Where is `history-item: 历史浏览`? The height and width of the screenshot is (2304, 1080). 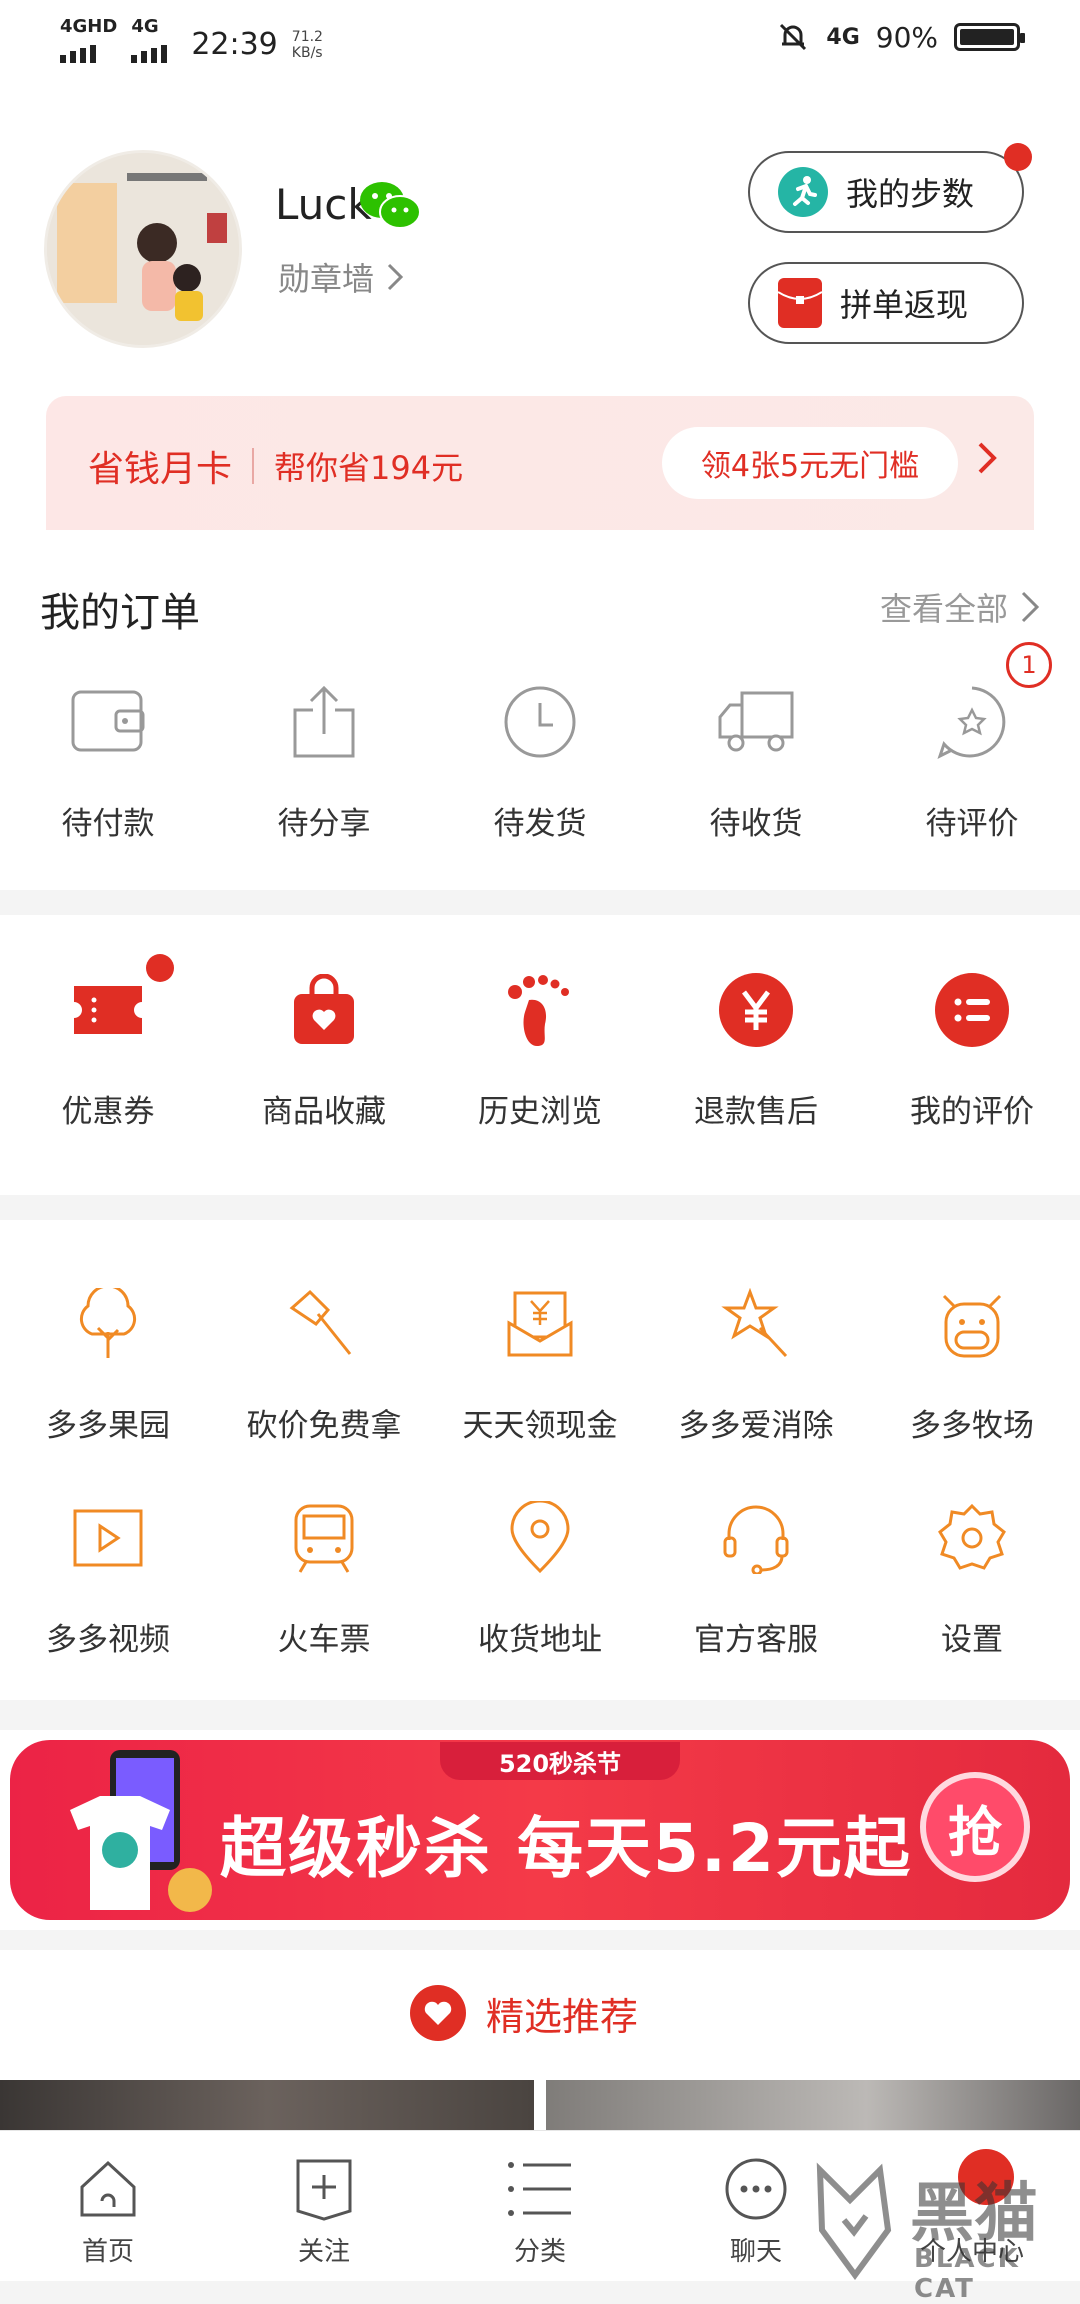 history-item: 历史浏览 is located at coordinates (540, 1049).